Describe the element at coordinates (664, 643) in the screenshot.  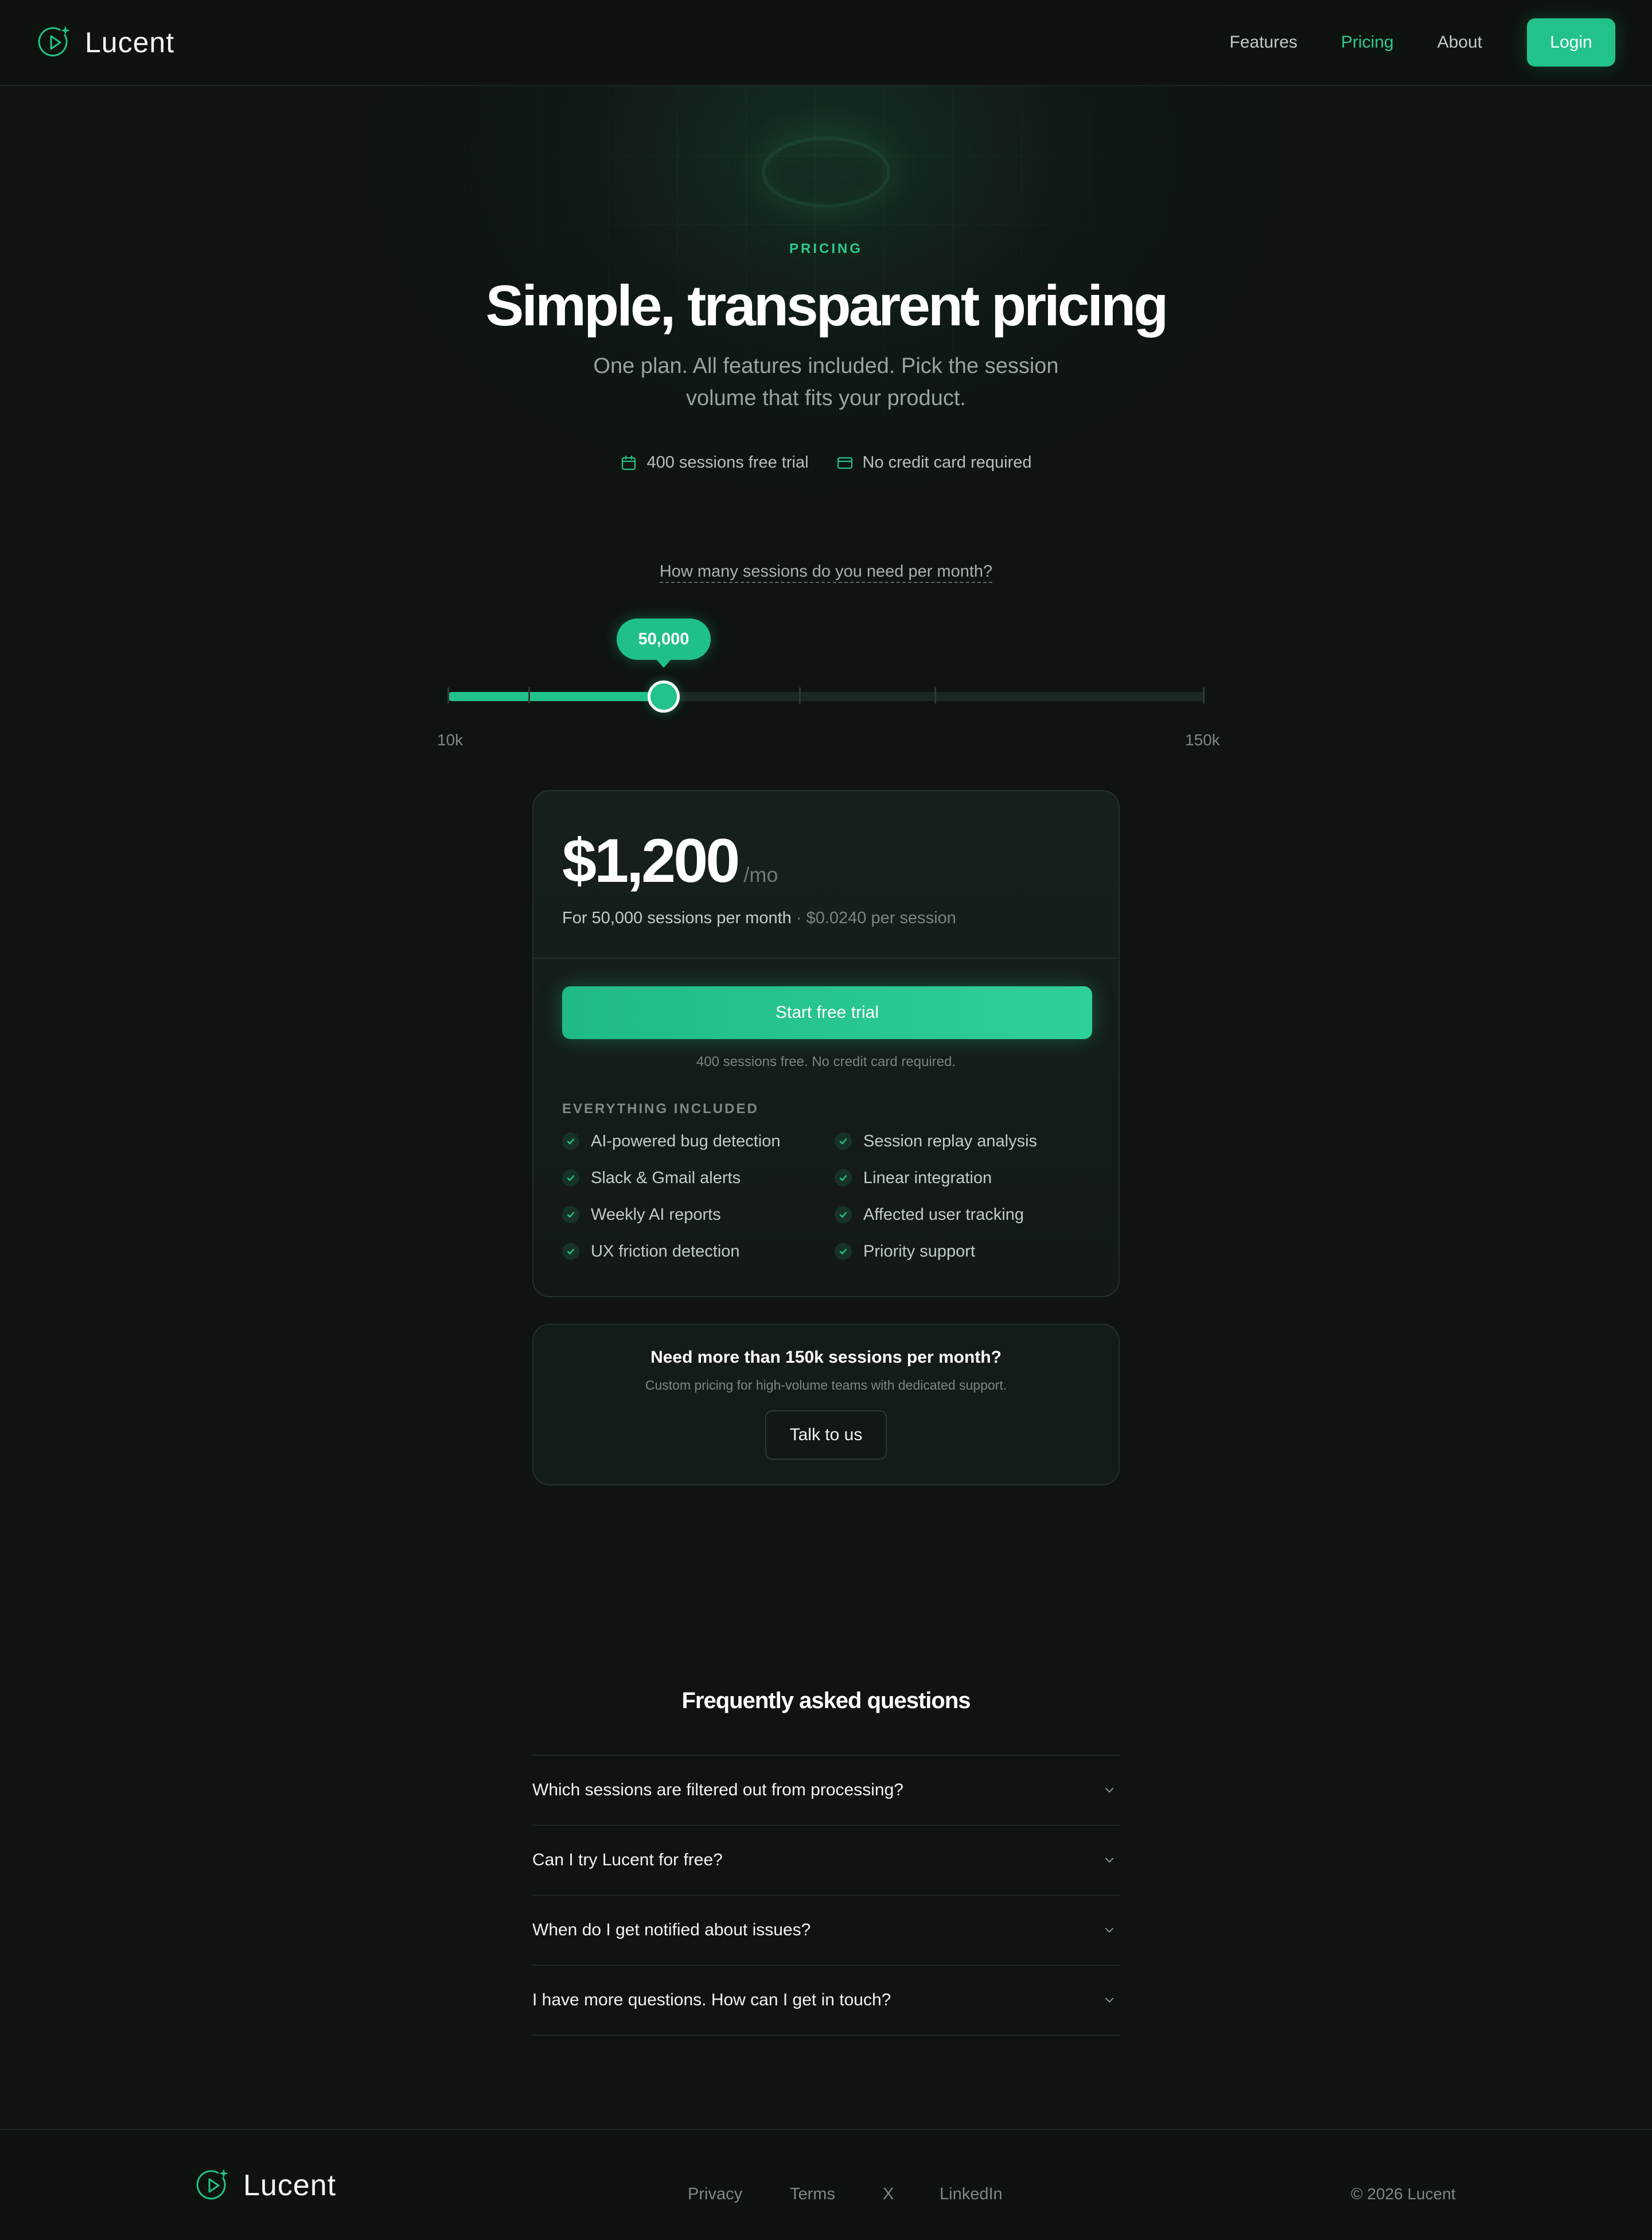
I see `slider-value-bubble: 50,000` at that location.